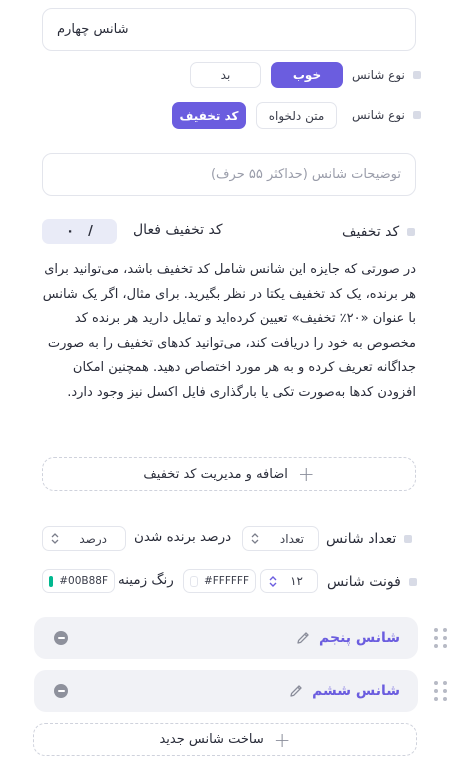 The height and width of the screenshot is (765, 455). Describe the element at coordinates (211, 739) in the screenshot. I see `new-chance-label: ساخت شانس جدید` at that location.